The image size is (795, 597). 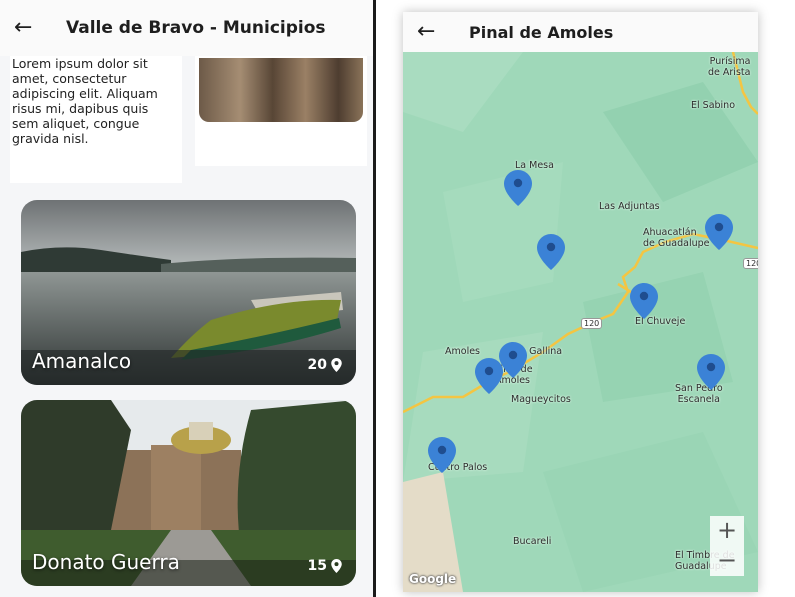 What do you see at coordinates (374, 298) in the screenshot?
I see `screen-divider` at bounding box center [374, 298].